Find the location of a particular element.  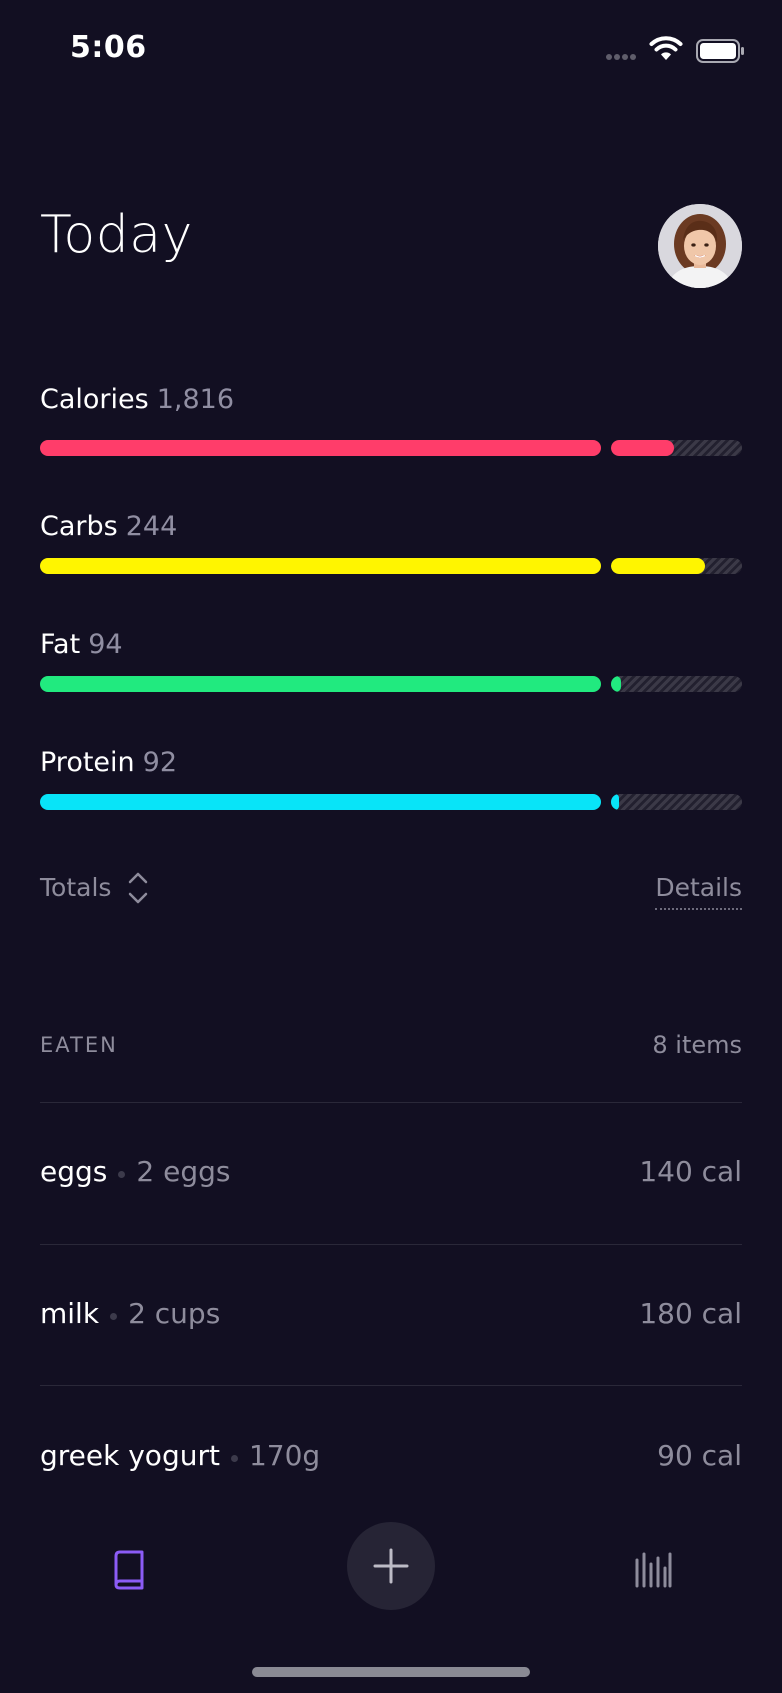

calories-progress-bar is located at coordinates (391, 448).